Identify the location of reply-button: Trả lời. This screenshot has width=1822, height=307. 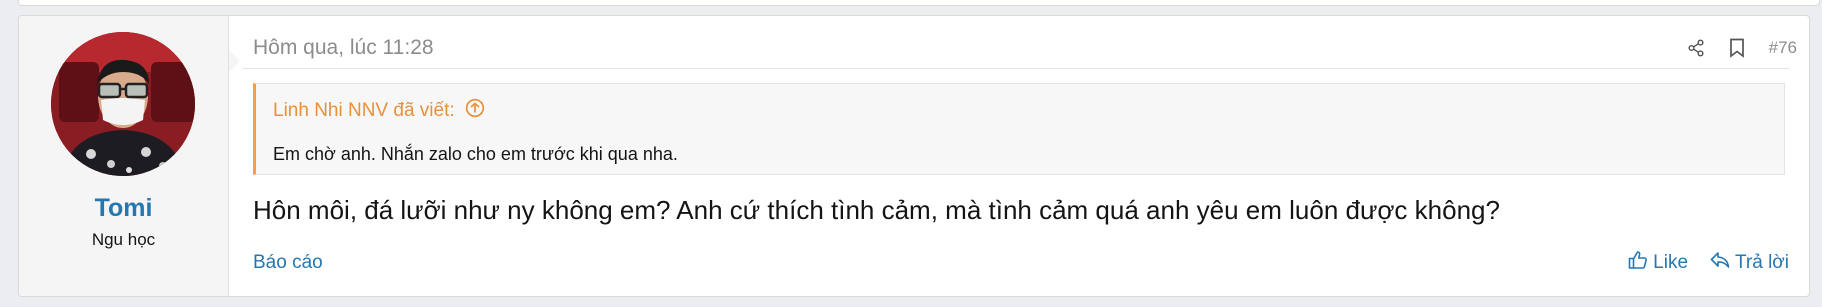
(1749, 263).